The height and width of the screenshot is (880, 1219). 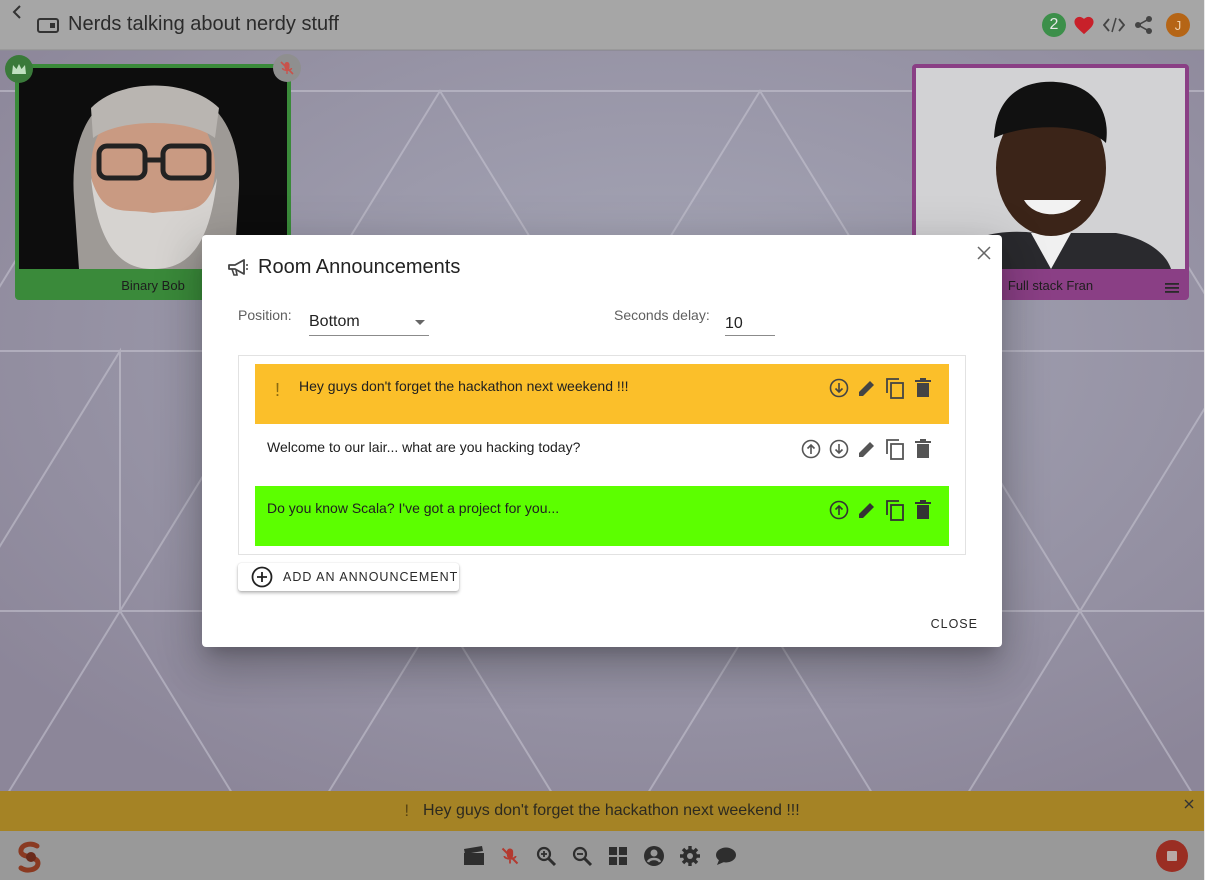 What do you see at coordinates (262, 577) in the screenshot?
I see `add-circle-icon` at bounding box center [262, 577].